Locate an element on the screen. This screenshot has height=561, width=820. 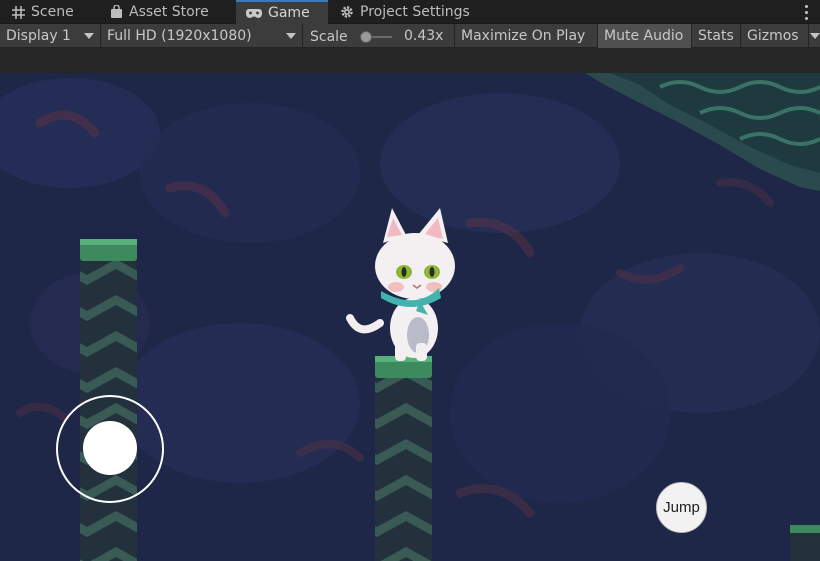
tab-game: Game is located at coordinates (282, 12).